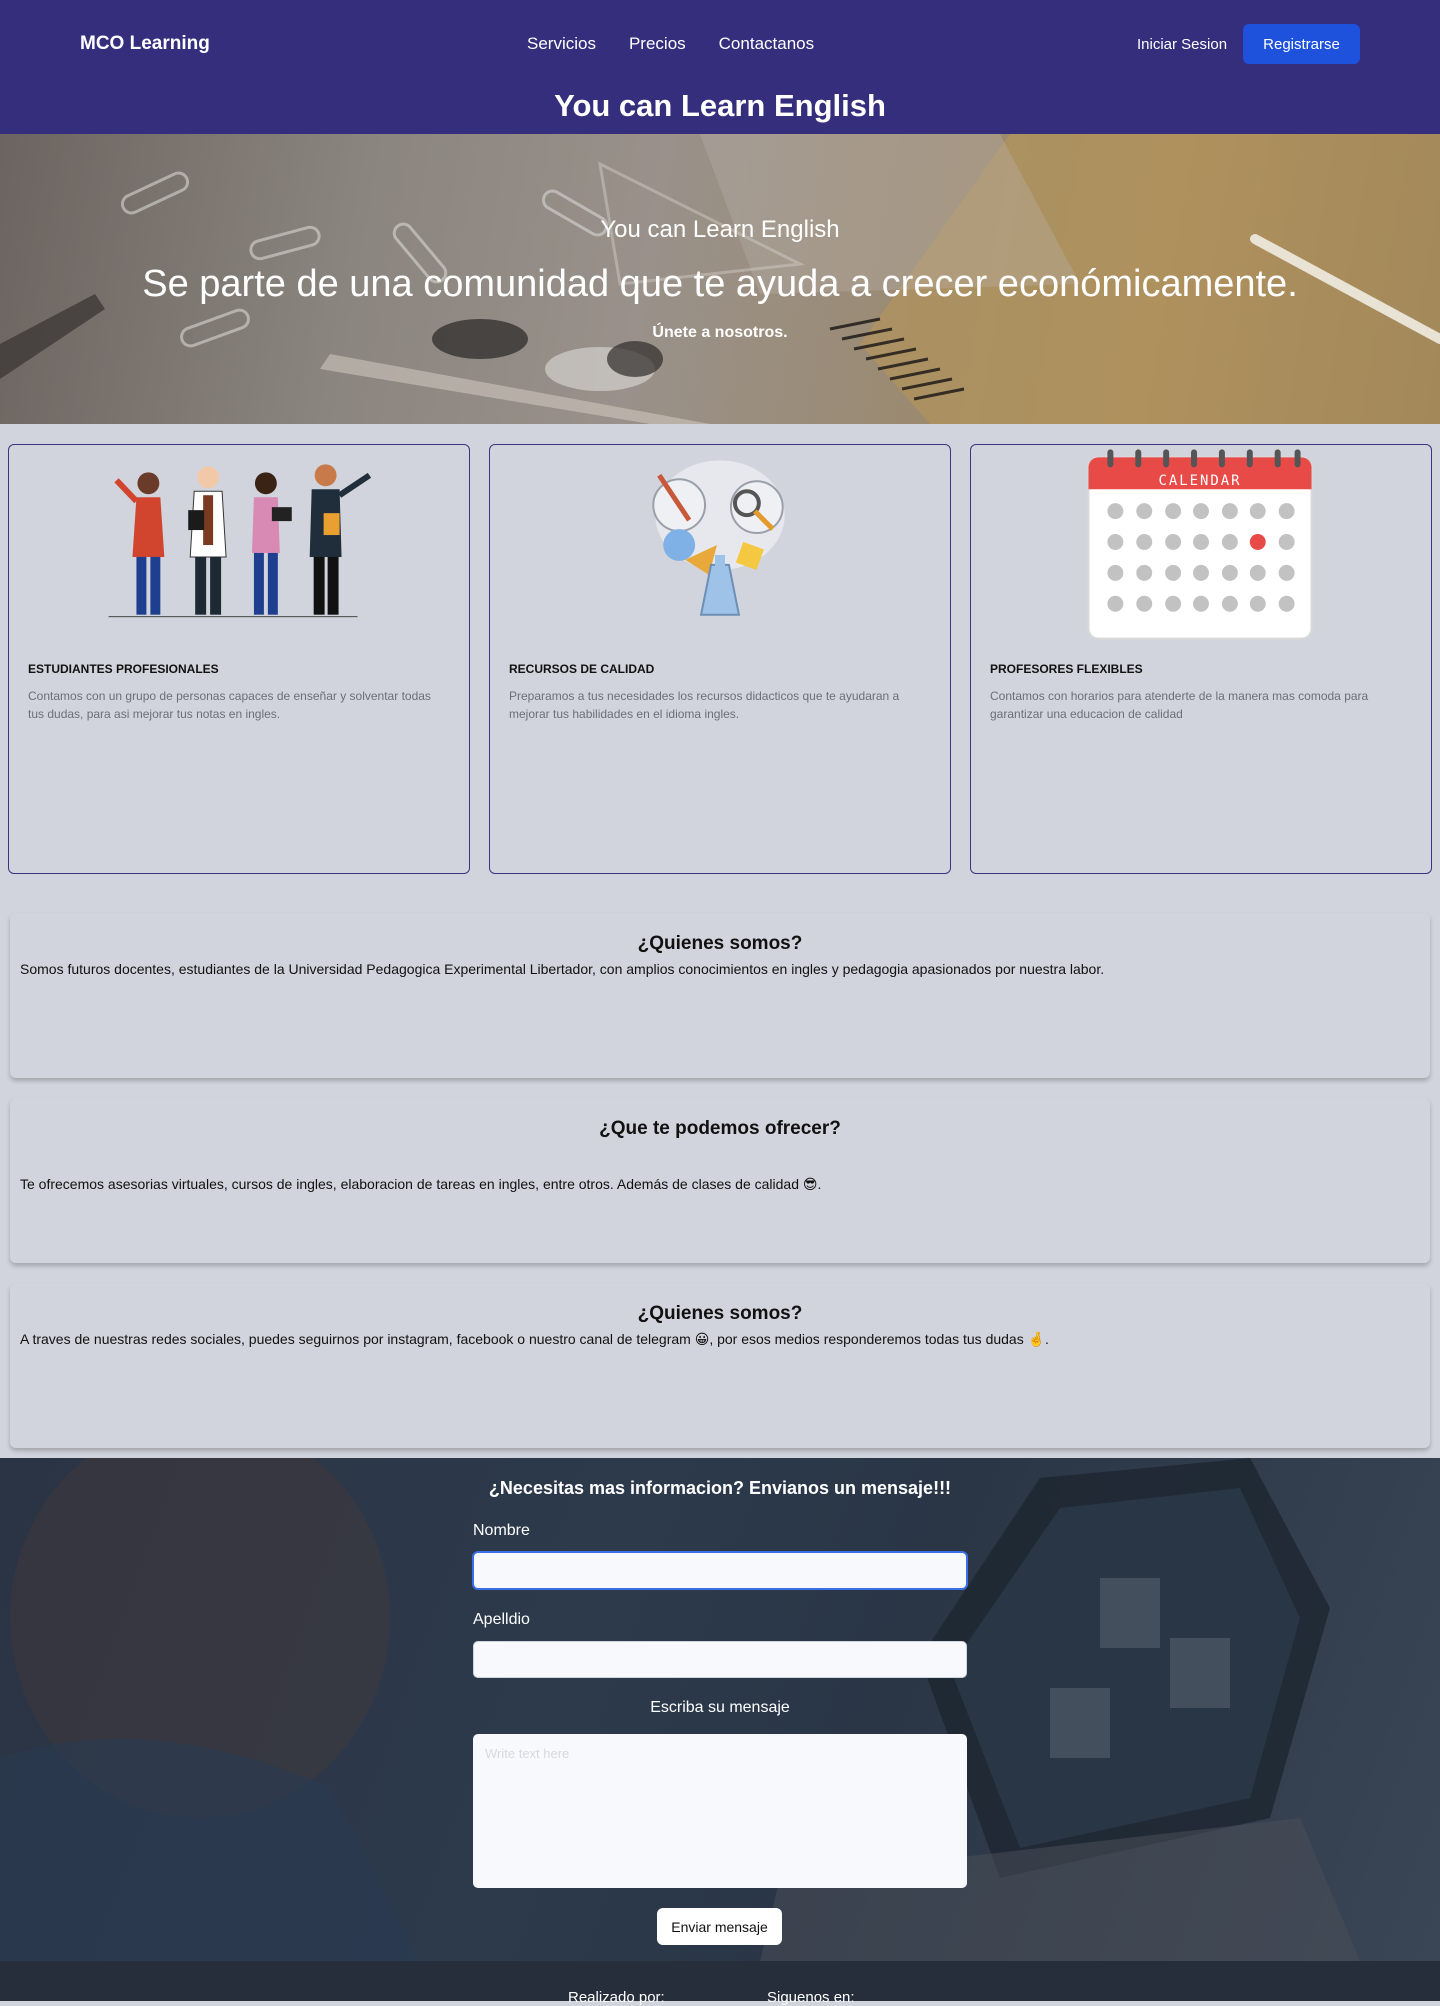 The height and width of the screenshot is (2006, 1440). I want to click on main-nav: Servicios Precios Contactanos, so click(670, 44).